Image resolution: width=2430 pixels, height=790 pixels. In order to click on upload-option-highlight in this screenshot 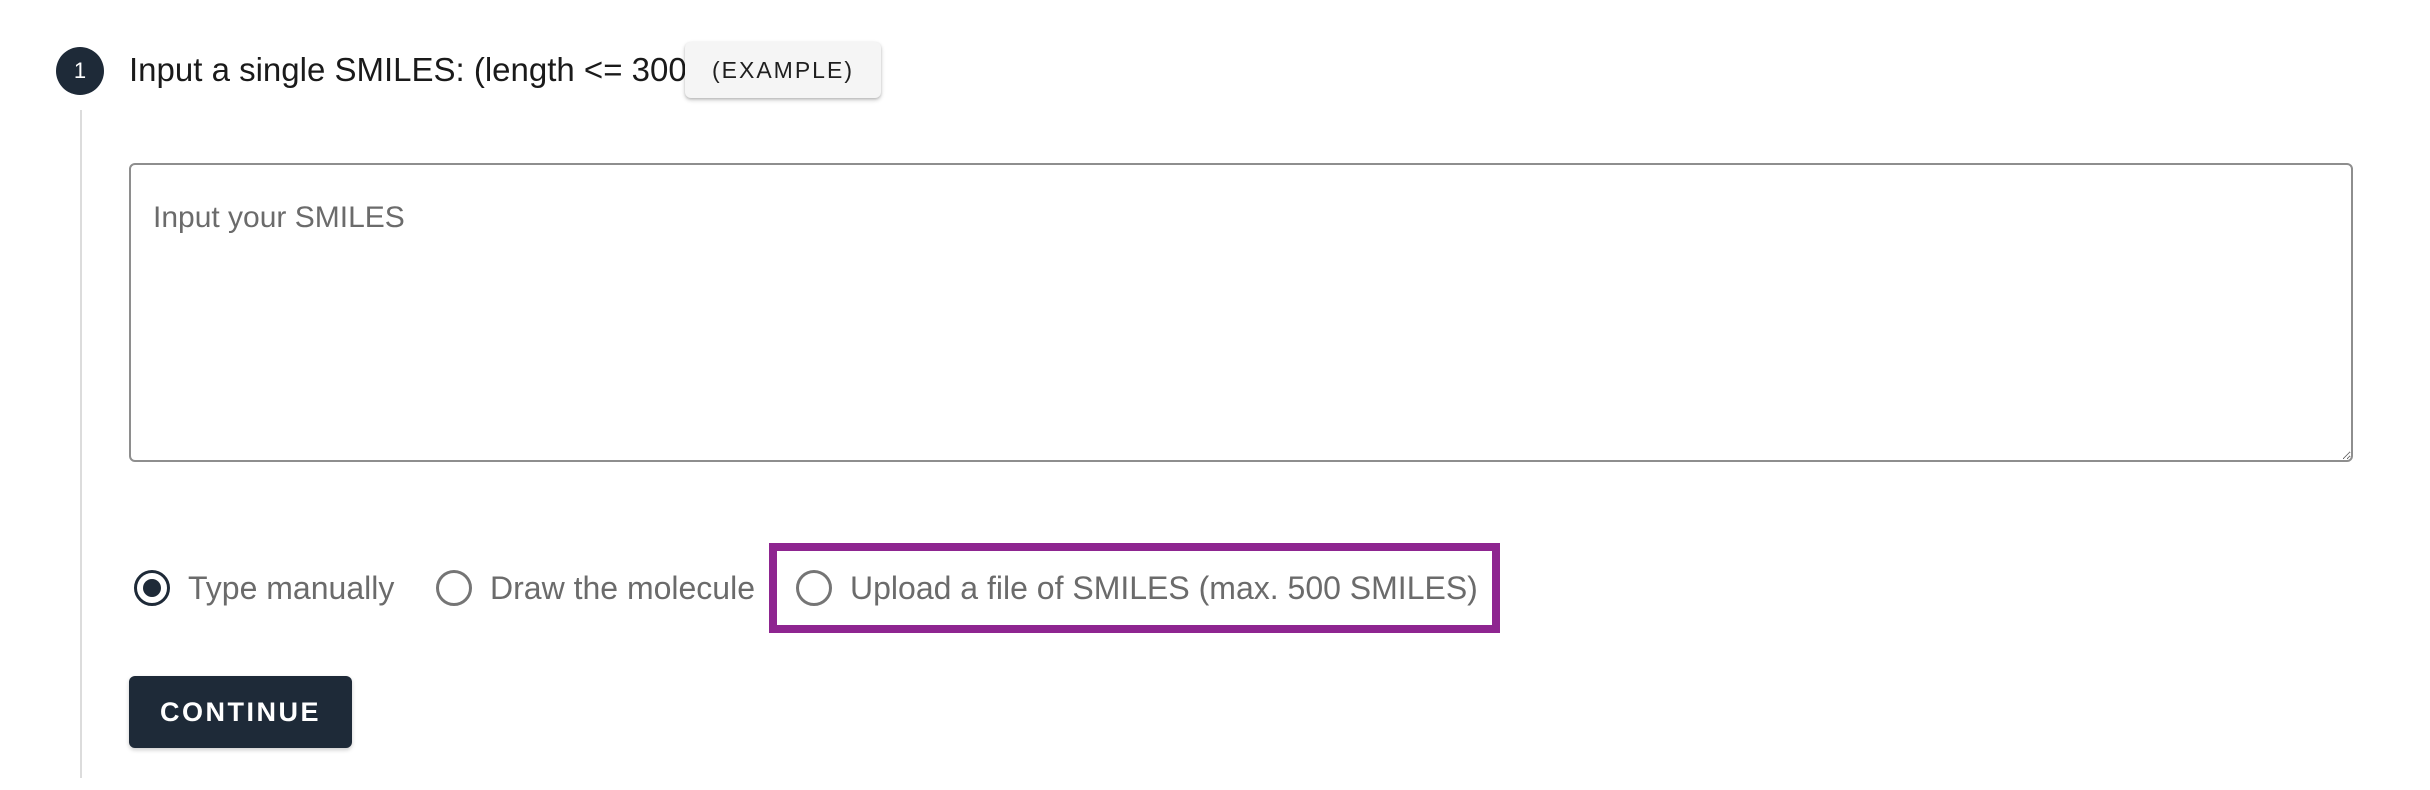, I will do `click(1134, 588)`.